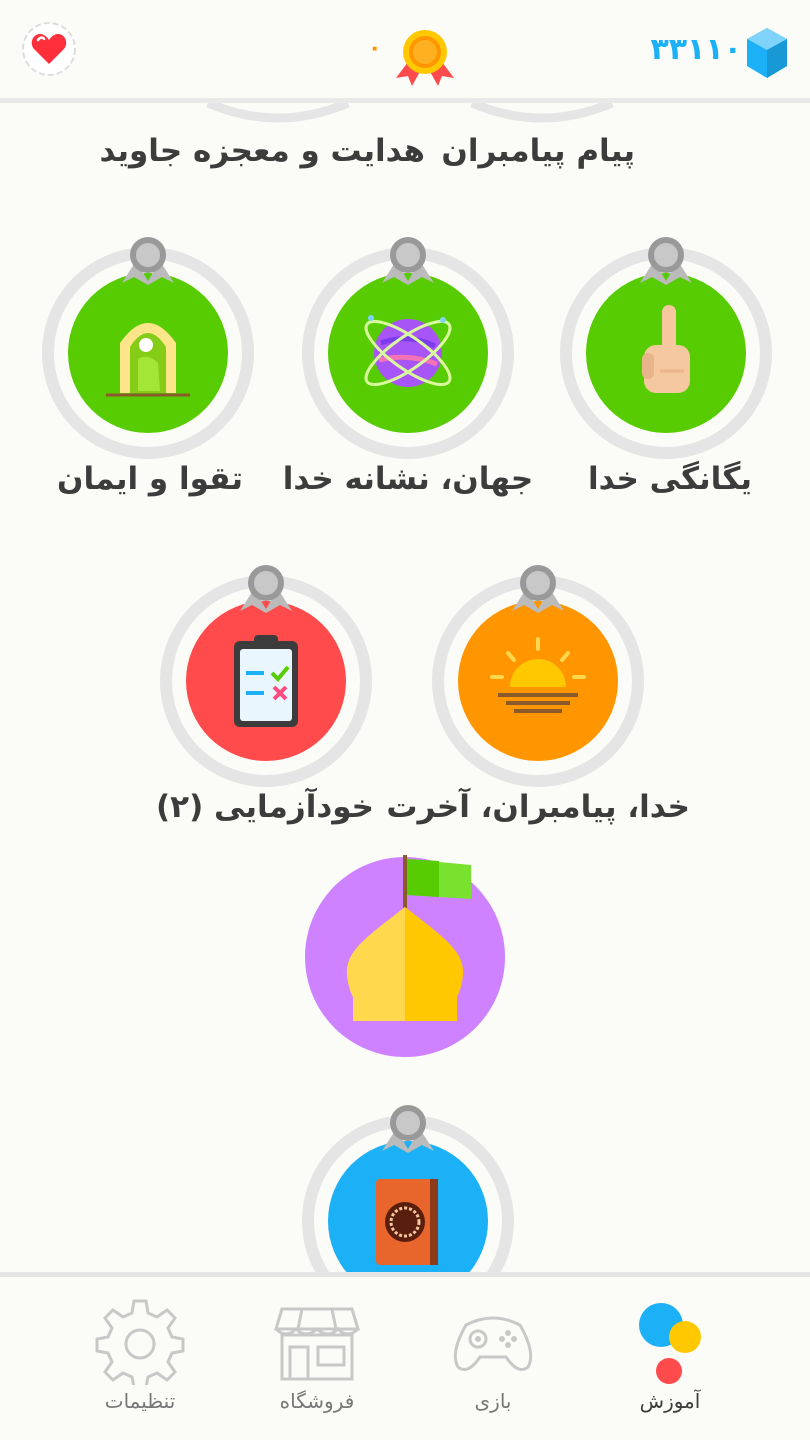 This screenshot has width=810, height=1440. What do you see at coordinates (493, 1343) in the screenshot?
I see `gamepad-icon` at bounding box center [493, 1343].